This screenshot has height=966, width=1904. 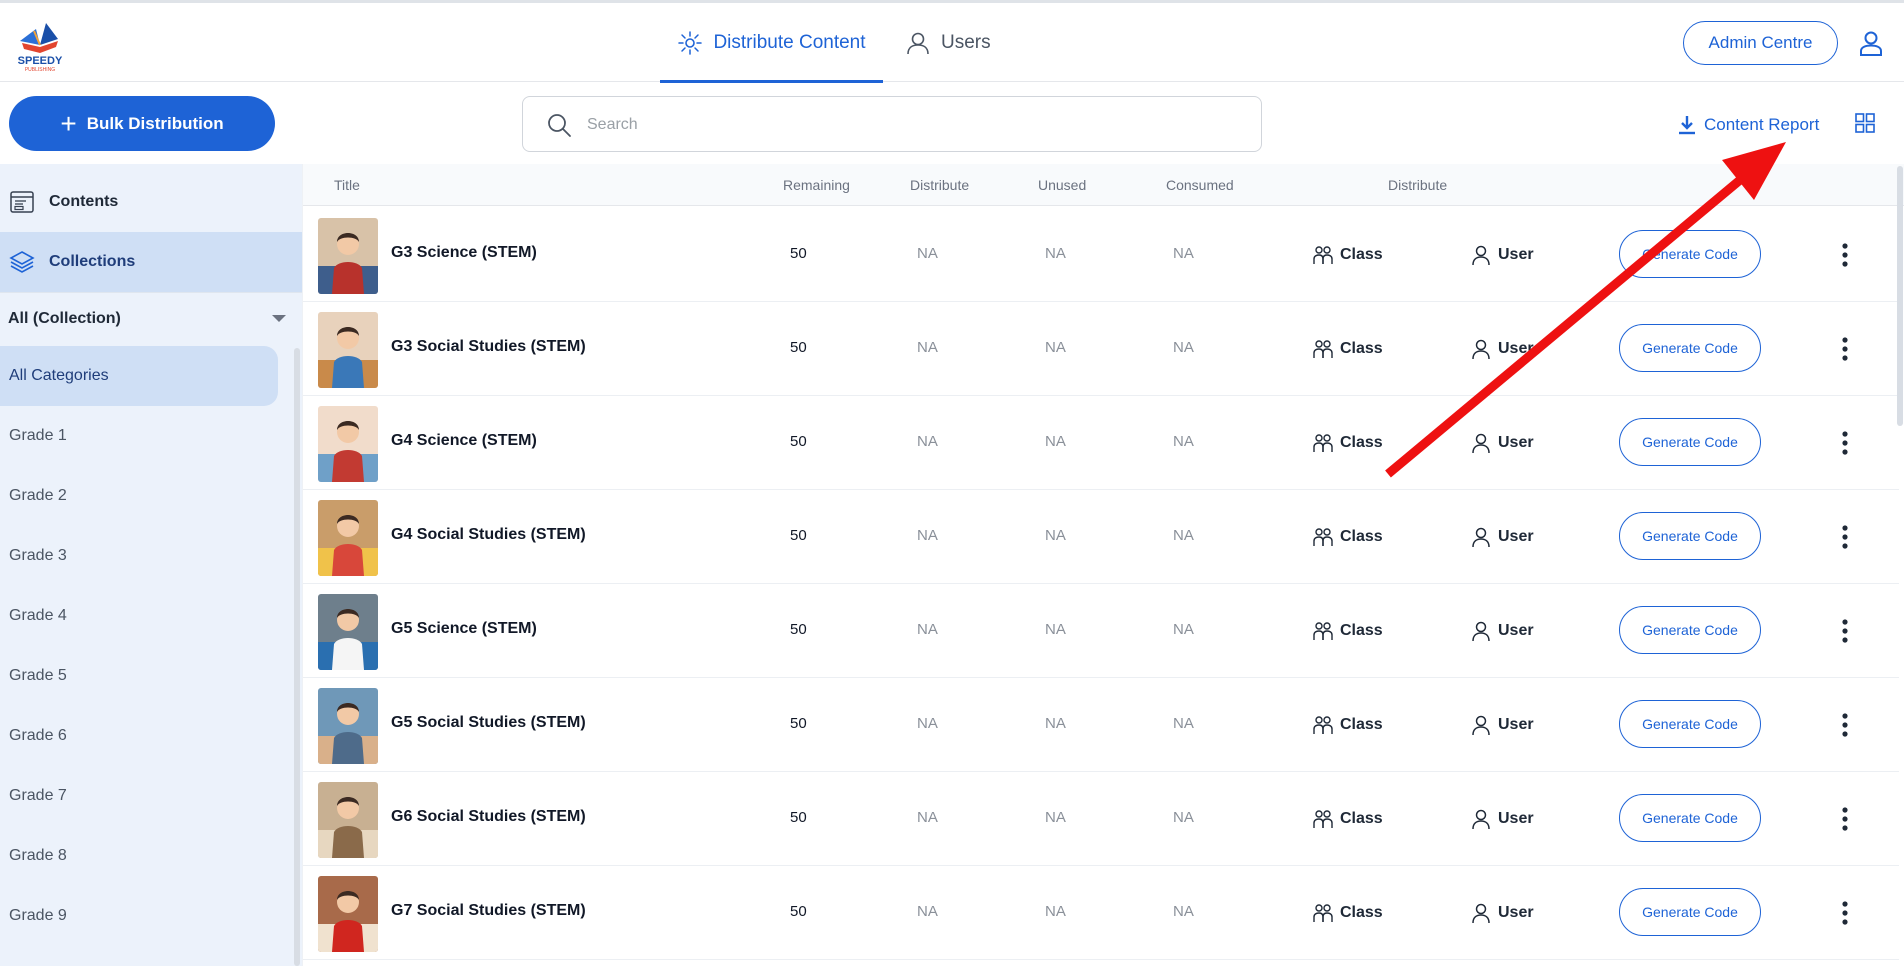 I want to click on svg-text: PUBLISHING, so click(x=40, y=70).